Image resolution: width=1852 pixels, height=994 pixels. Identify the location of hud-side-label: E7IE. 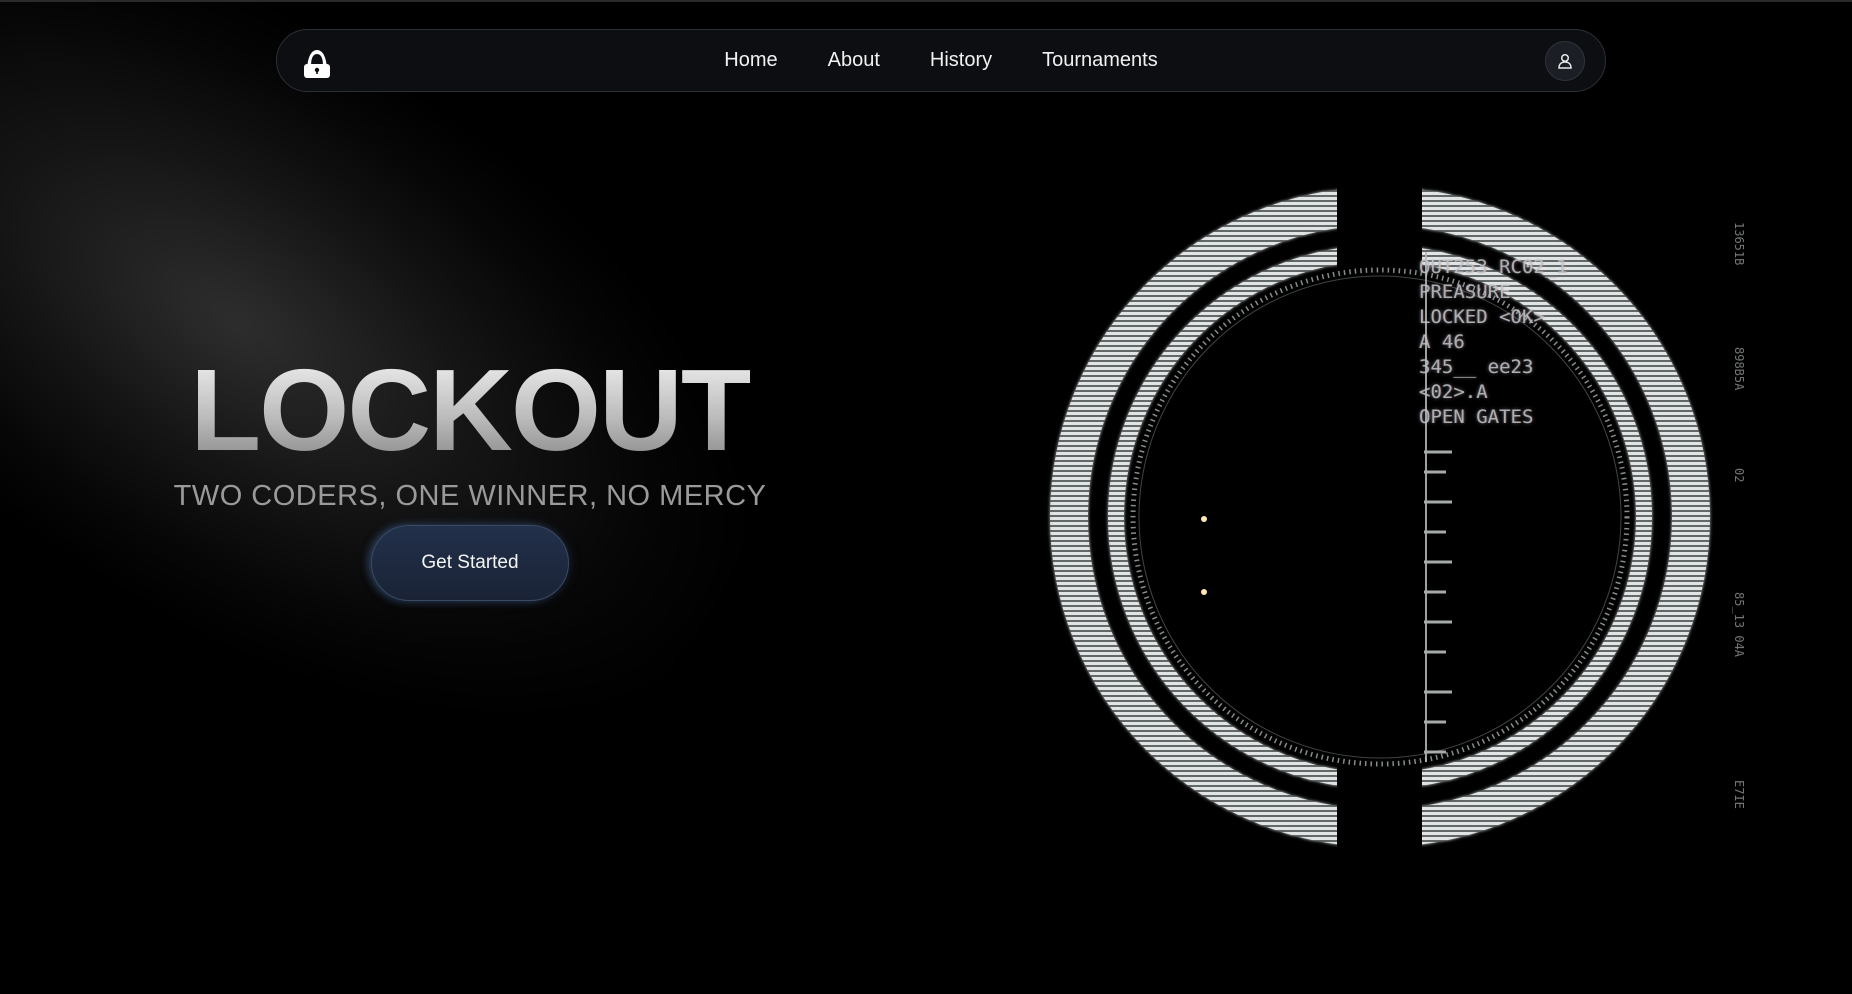
(1739, 794).